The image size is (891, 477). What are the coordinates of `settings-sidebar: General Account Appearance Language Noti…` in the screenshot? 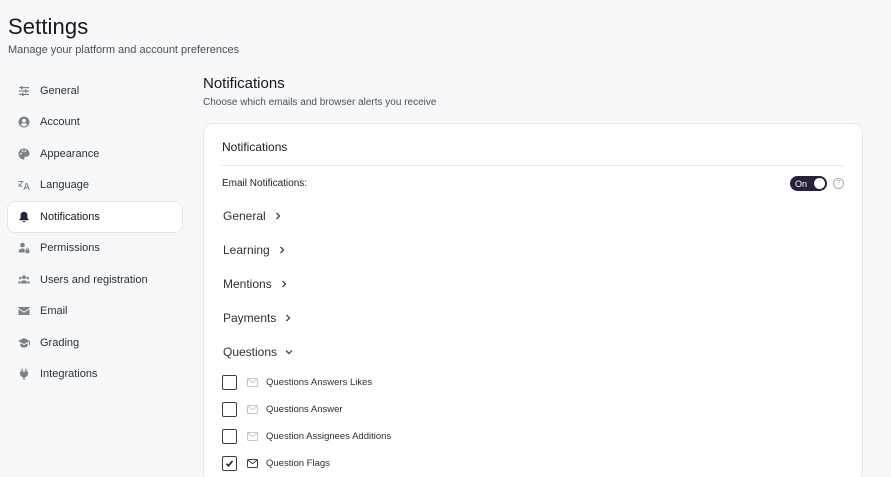 It's located at (95, 232).